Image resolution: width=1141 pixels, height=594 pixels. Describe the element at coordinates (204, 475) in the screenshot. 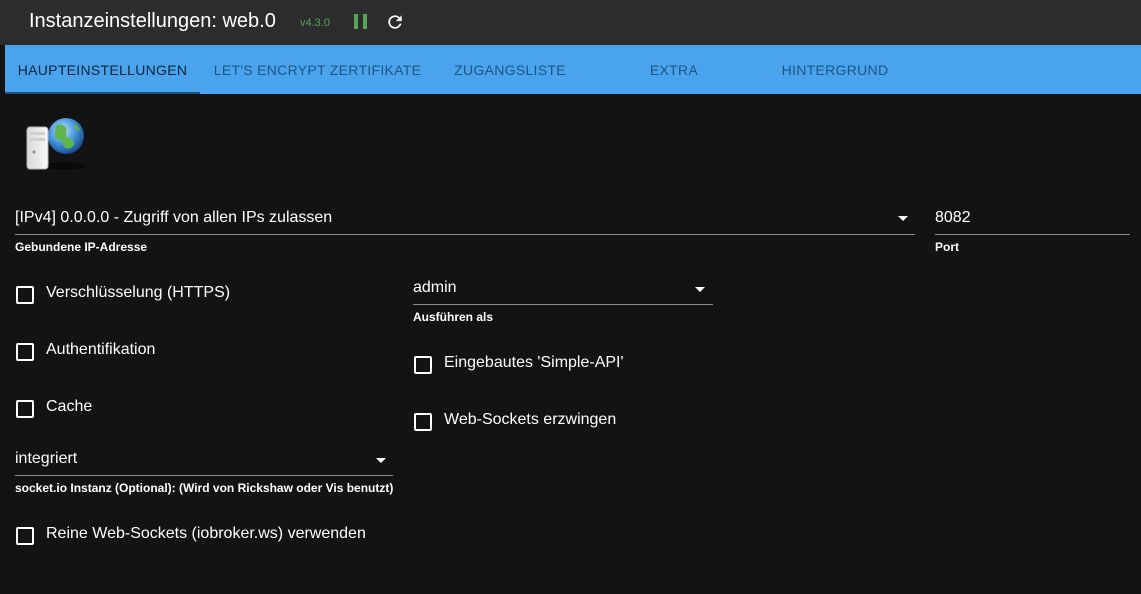

I see `socketio-underline` at that location.